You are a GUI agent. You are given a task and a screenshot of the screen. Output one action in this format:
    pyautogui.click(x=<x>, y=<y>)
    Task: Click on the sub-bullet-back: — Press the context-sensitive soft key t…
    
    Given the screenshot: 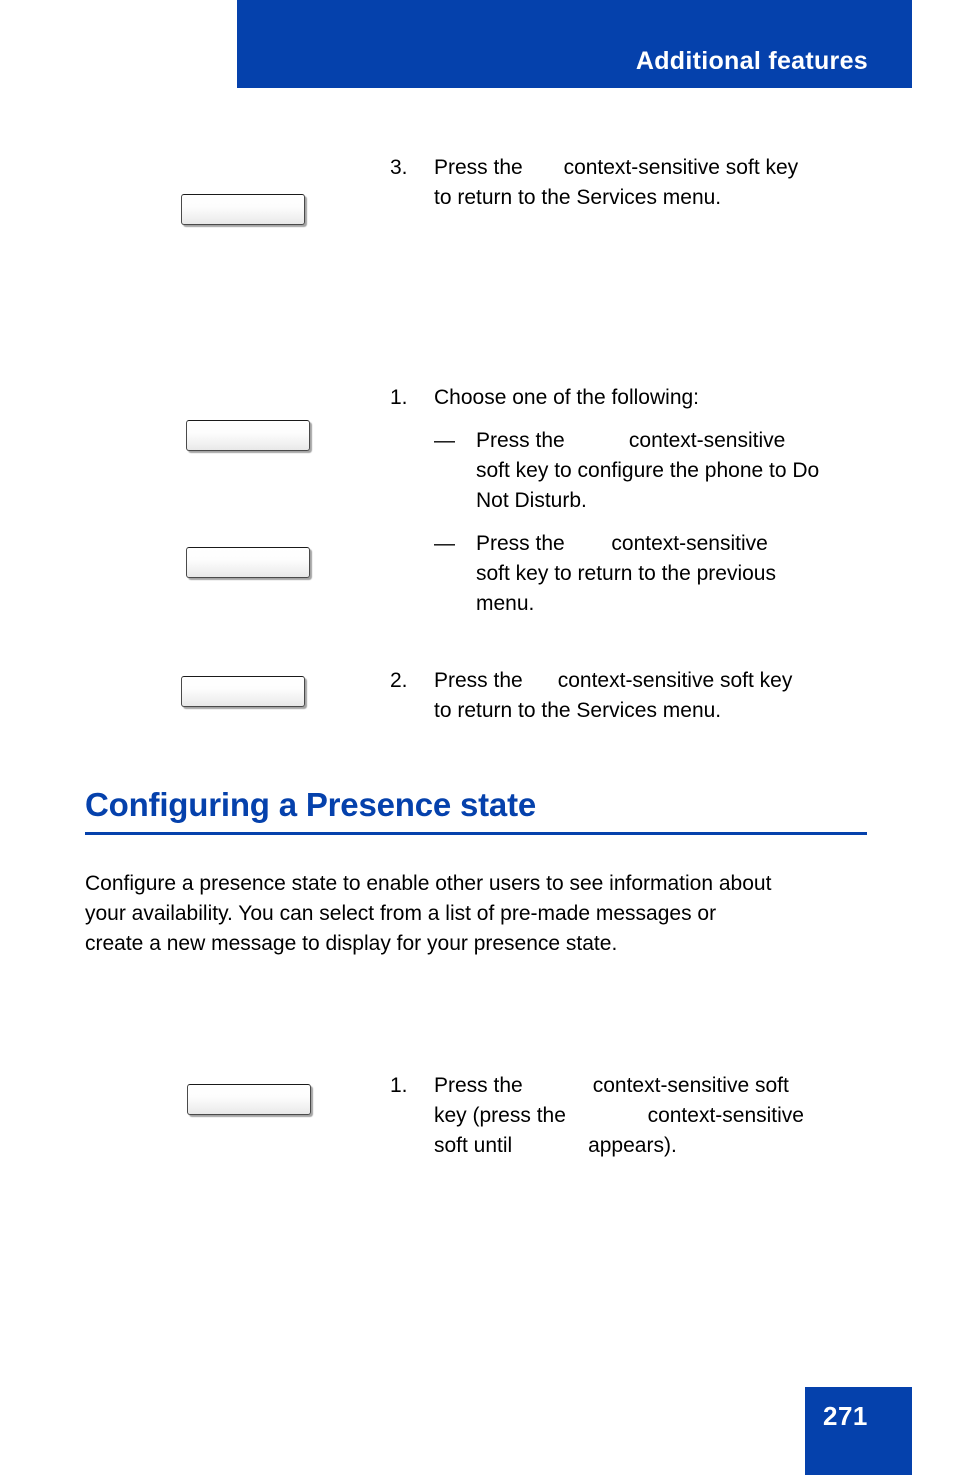 What is the action you would take?
    pyautogui.click(x=626, y=574)
    